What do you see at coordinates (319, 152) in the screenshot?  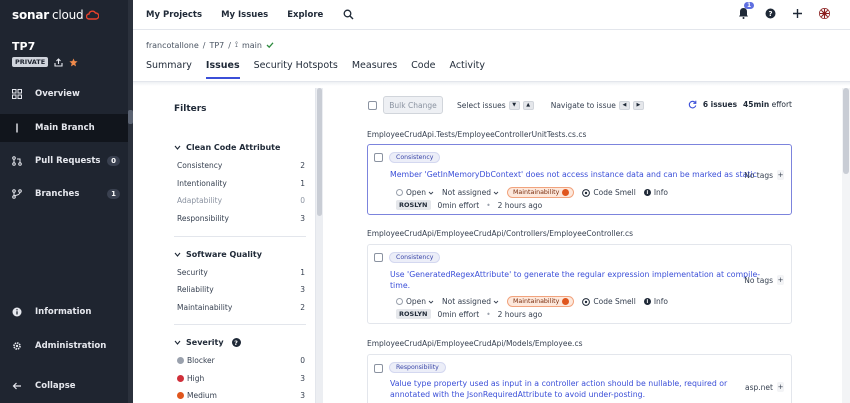 I see `filters-scrollbar-thumb` at bounding box center [319, 152].